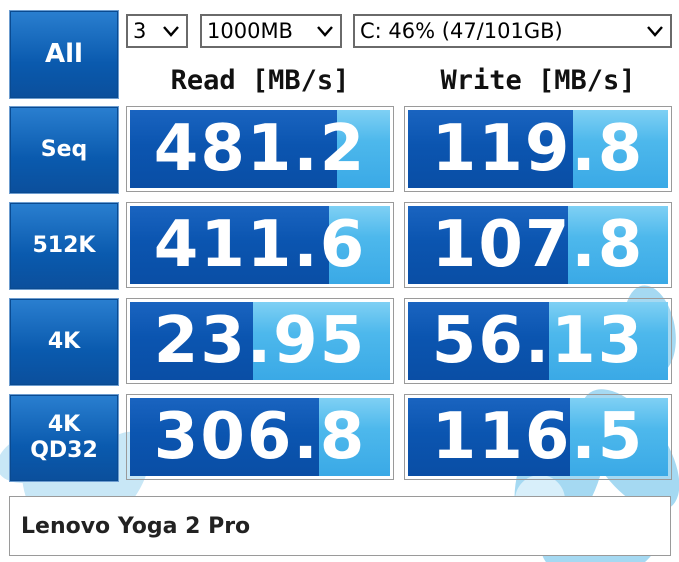 The height and width of the screenshot is (562, 679). Describe the element at coordinates (64, 342) in the screenshot. I see `test-row-button: 4K` at that location.